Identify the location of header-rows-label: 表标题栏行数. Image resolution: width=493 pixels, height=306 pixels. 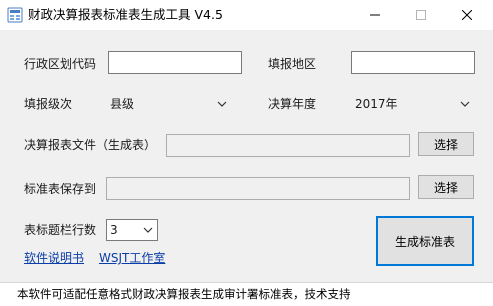
(60, 230).